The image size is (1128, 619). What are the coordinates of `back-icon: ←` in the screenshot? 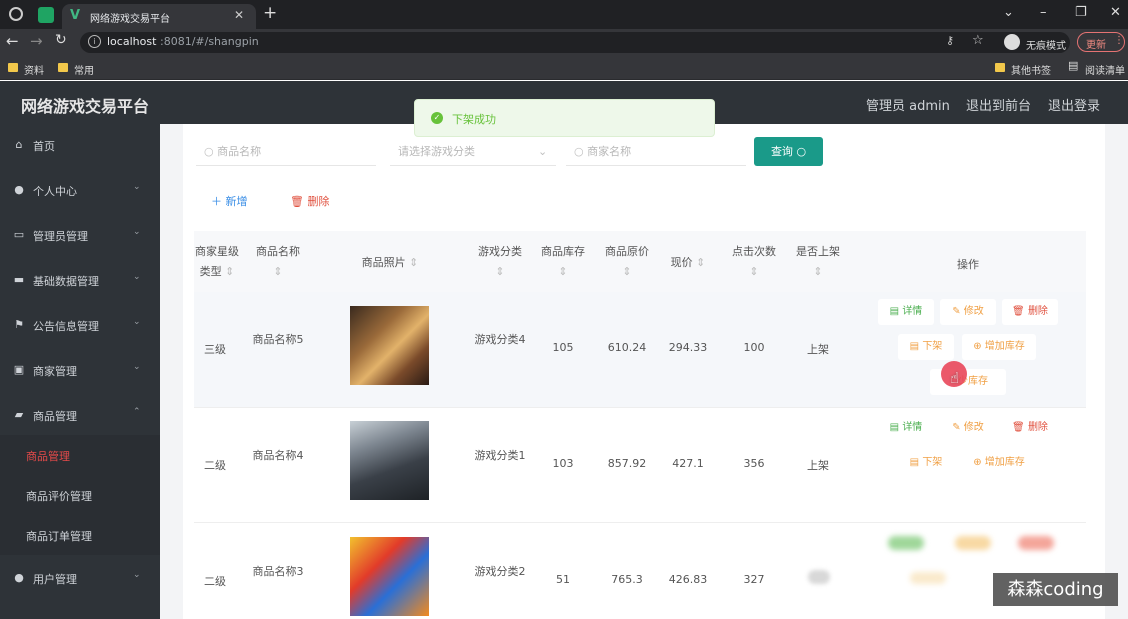 It's located at (12, 41).